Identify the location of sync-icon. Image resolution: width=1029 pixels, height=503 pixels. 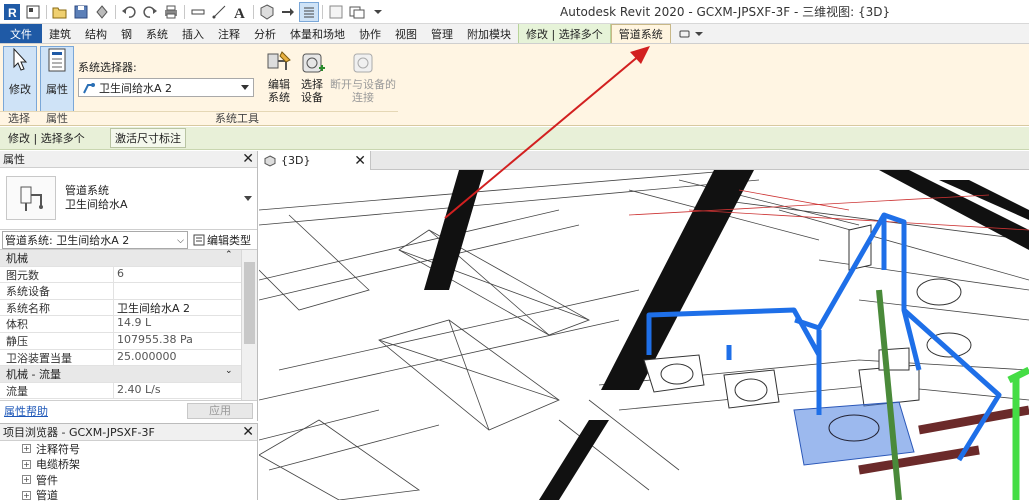
(102, 12).